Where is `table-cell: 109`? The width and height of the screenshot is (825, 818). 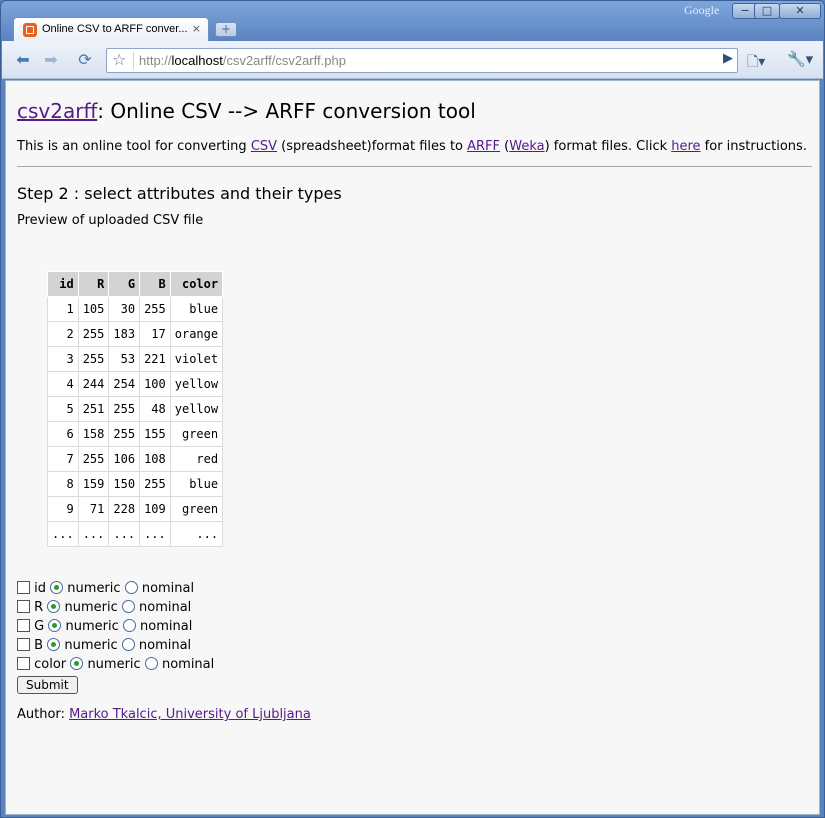
table-cell: 109 is located at coordinates (155, 509).